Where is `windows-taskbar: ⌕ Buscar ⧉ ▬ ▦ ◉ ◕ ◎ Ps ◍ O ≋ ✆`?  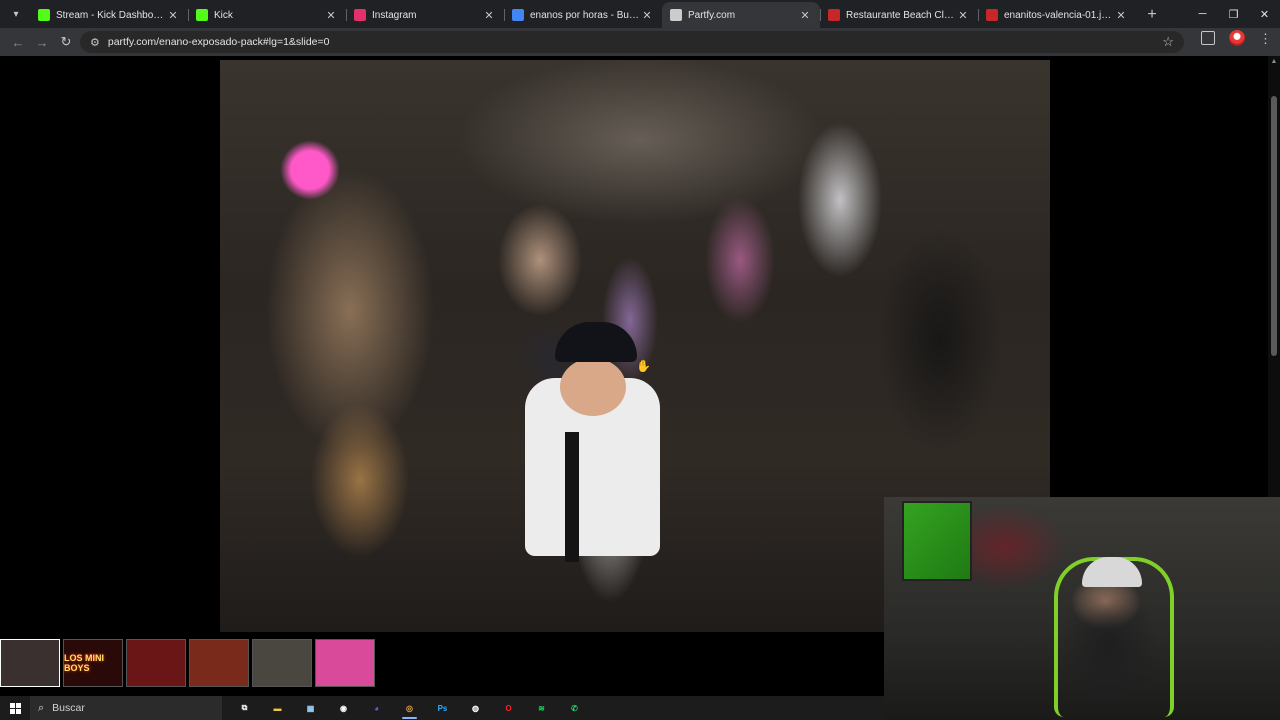 windows-taskbar: ⌕ Buscar ⧉ ▬ ▦ ◉ ◕ ◎ Ps ◍ O ≋ ✆ is located at coordinates (442, 708).